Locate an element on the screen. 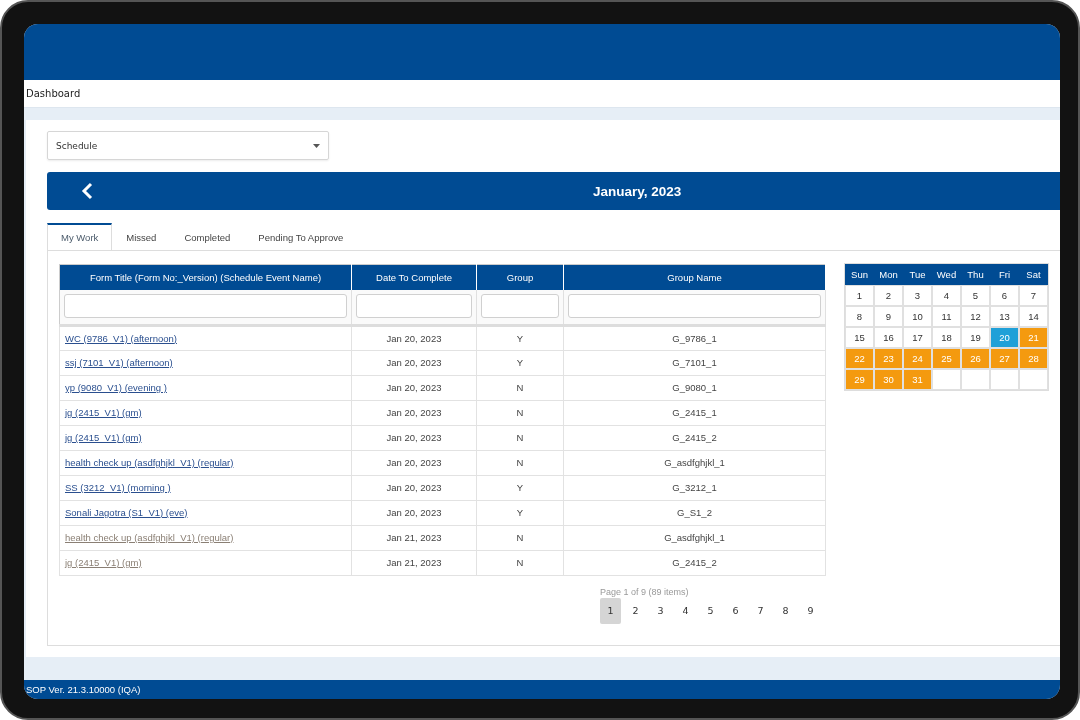  page-button: 4 is located at coordinates (685, 610).